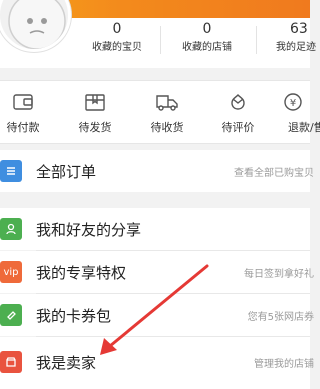  Describe the element at coordinates (238, 112) in the screenshot. I see `order-pending-review: 待评价` at that location.